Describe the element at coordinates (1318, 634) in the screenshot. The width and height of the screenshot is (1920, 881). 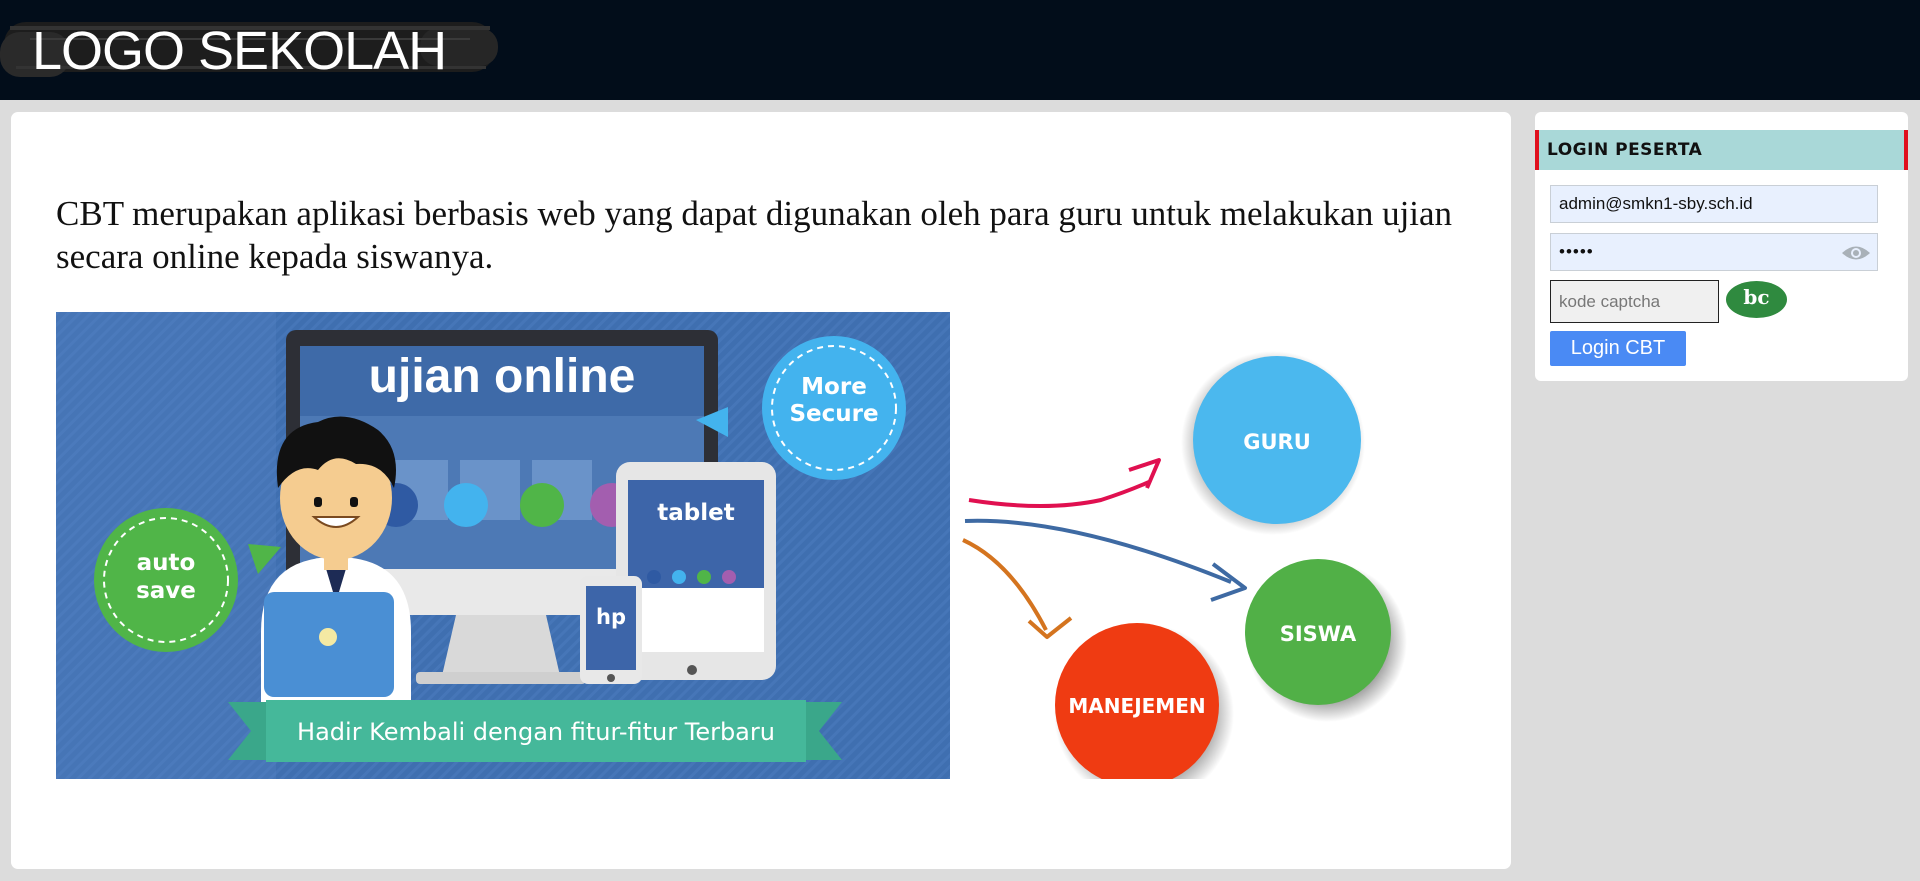
I see `role-siswa-label: SISWA` at that location.